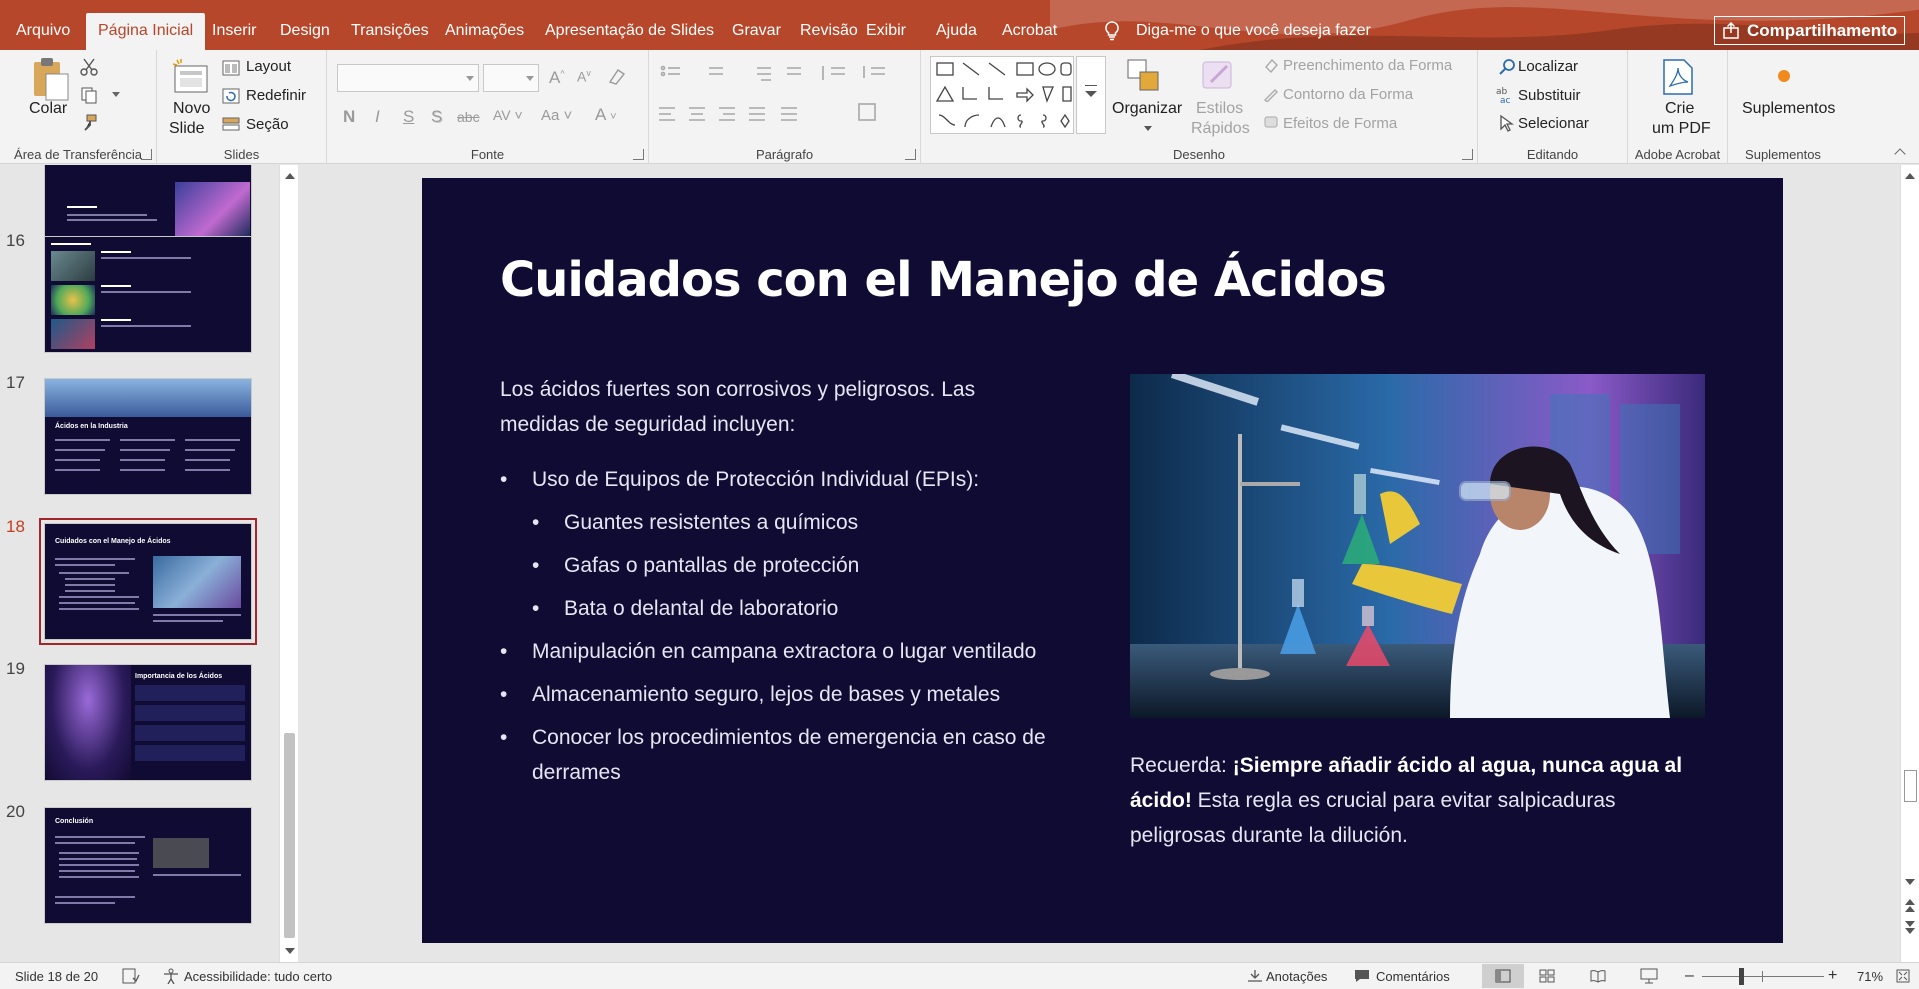 The width and height of the screenshot is (1919, 989). Describe the element at coordinates (886, 30) in the screenshot. I see `tab-exibir: Exibir` at that location.